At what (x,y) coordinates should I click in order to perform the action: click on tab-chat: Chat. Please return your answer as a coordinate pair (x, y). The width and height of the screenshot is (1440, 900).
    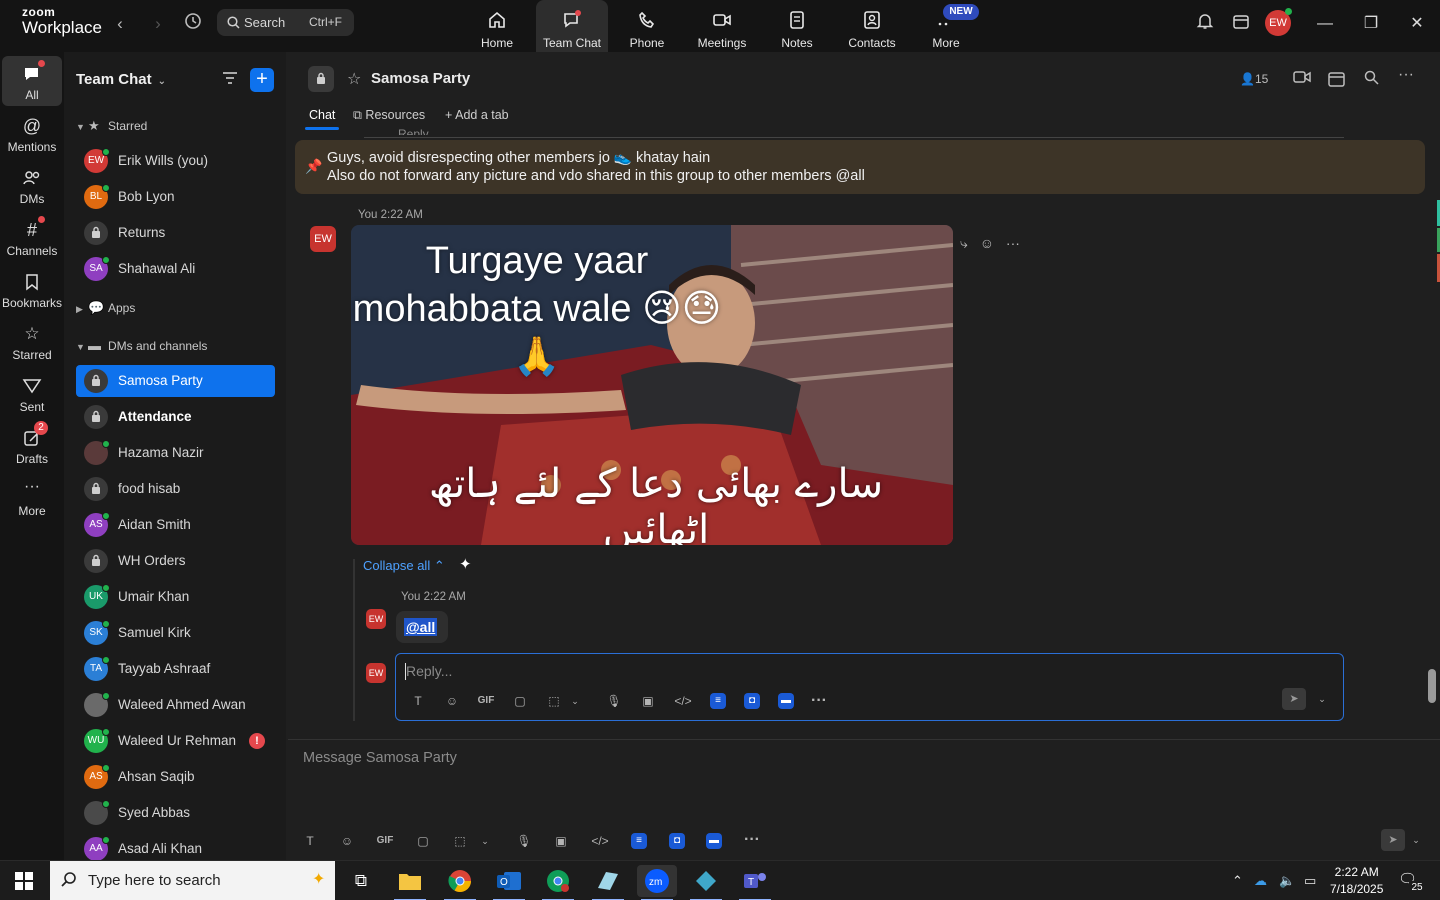
    Looking at the image, I should click on (322, 115).